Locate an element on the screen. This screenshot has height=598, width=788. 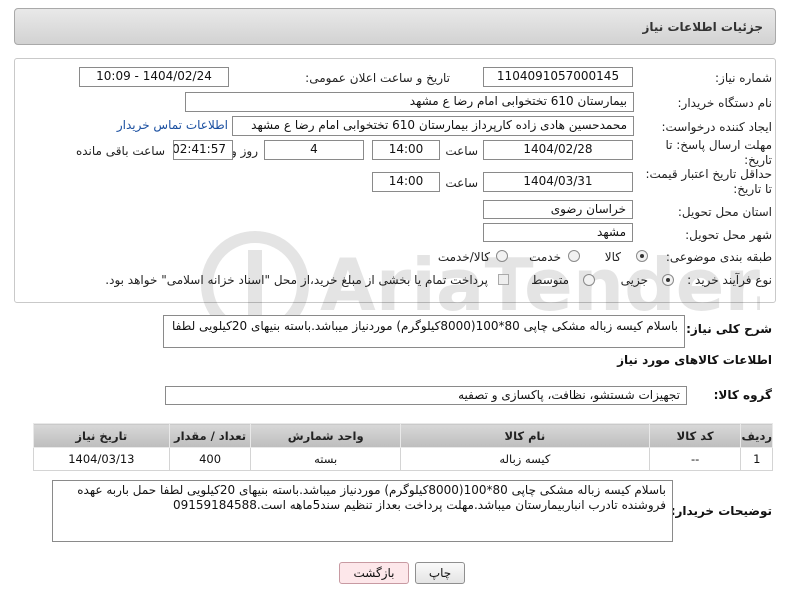
category-radio-goods-service is located at coordinates (502, 256).